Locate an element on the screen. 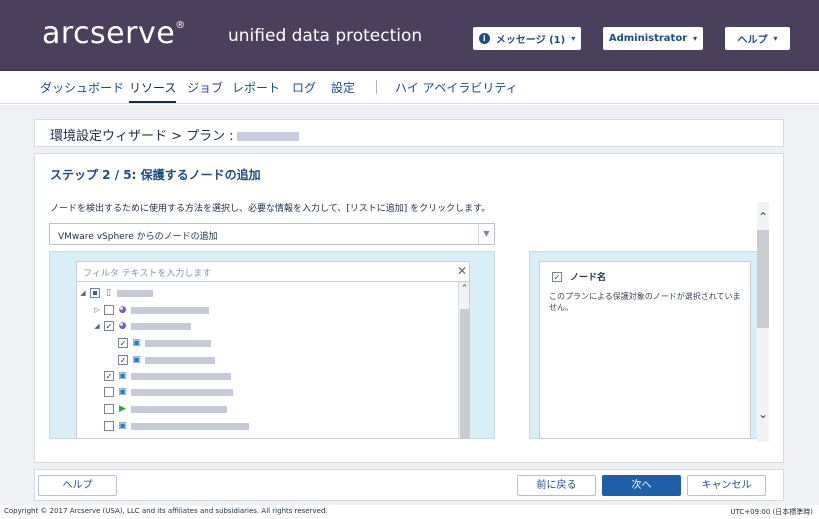  step-title: ステップ 2 / 5: 保護するノードの追加 is located at coordinates (155, 175).